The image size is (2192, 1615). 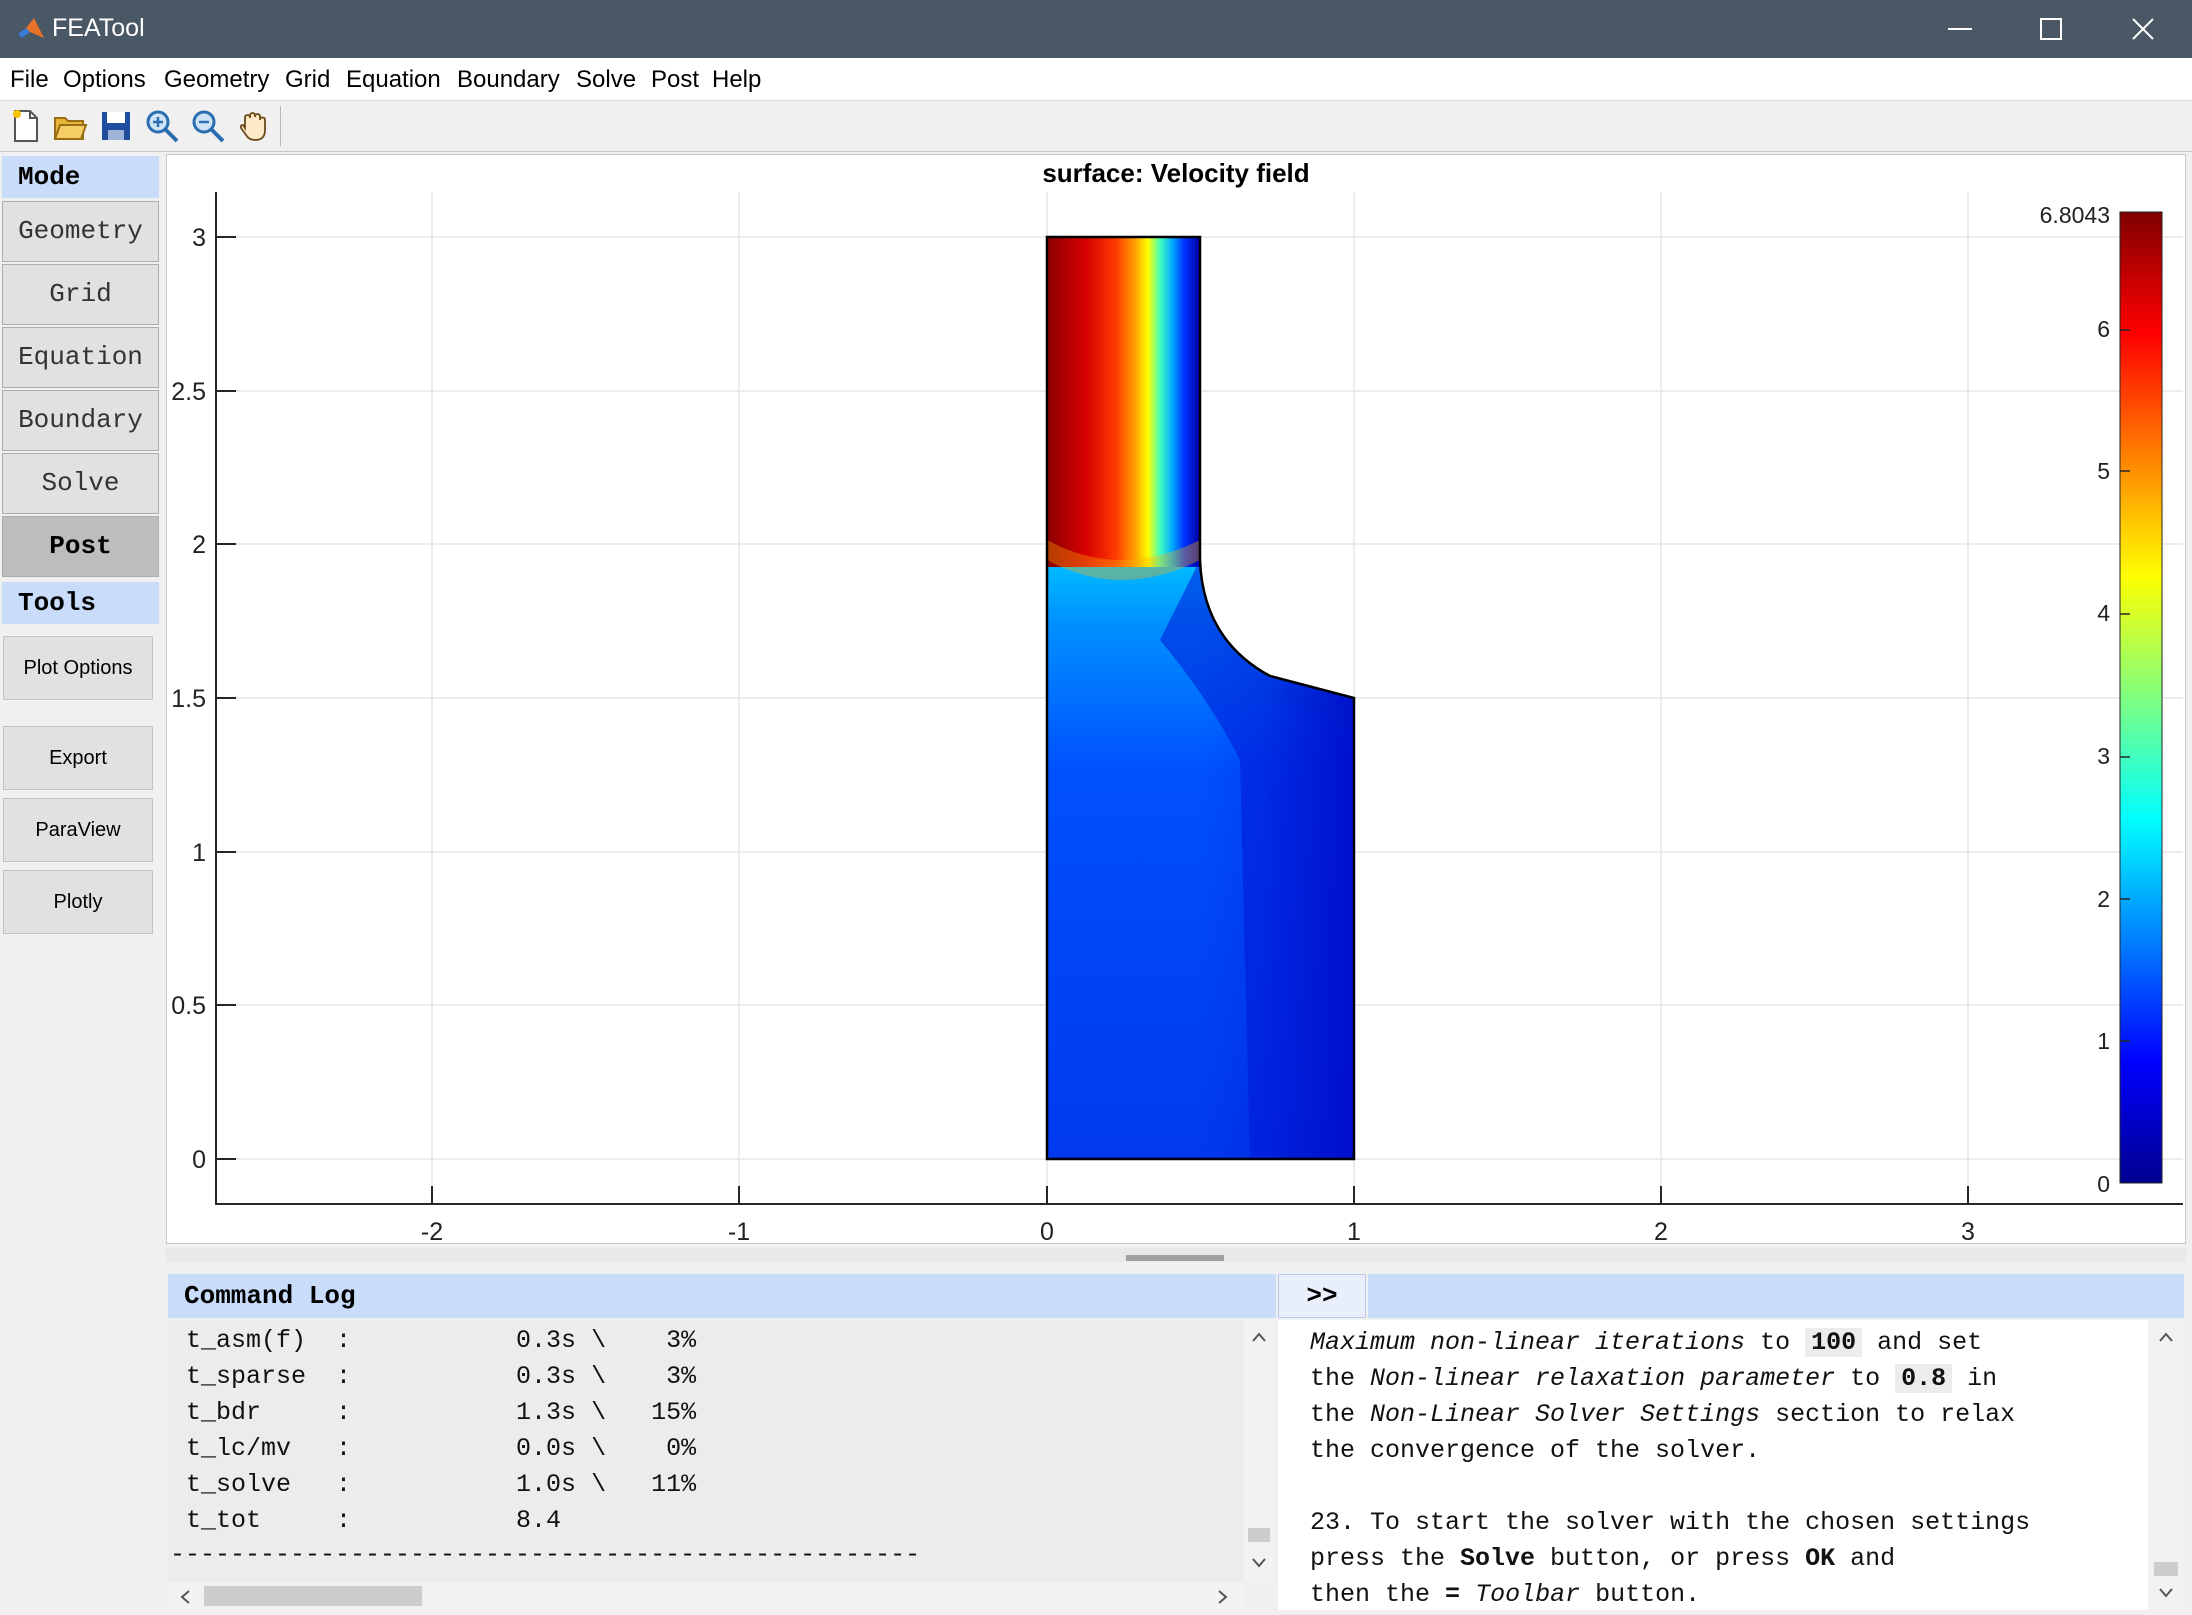 What do you see at coordinates (199, 545) in the screenshot?
I see `y-tick-label: 2` at bounding box center [199, 545].